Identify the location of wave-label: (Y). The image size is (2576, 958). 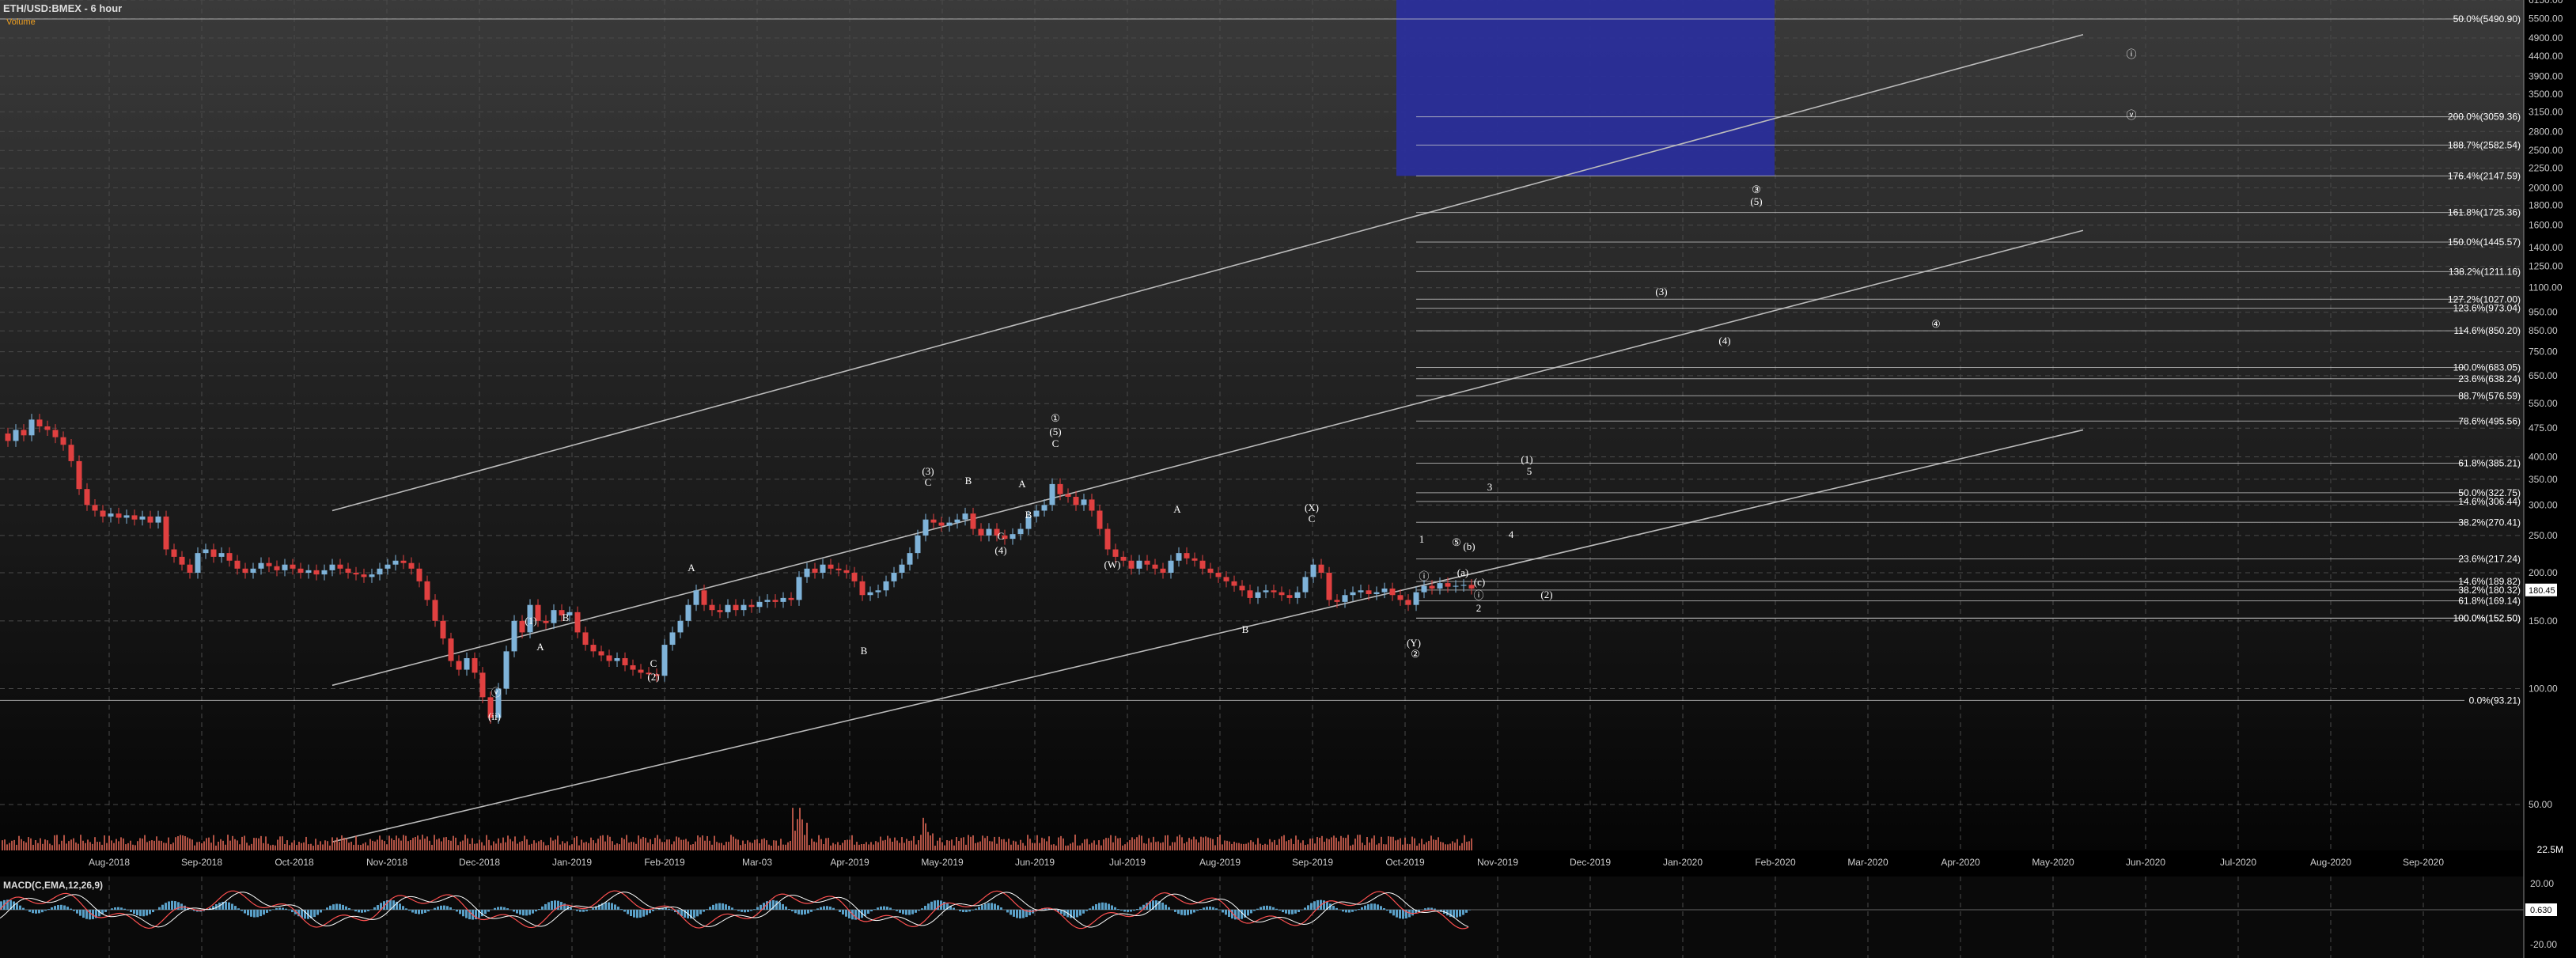
(1414, 643).